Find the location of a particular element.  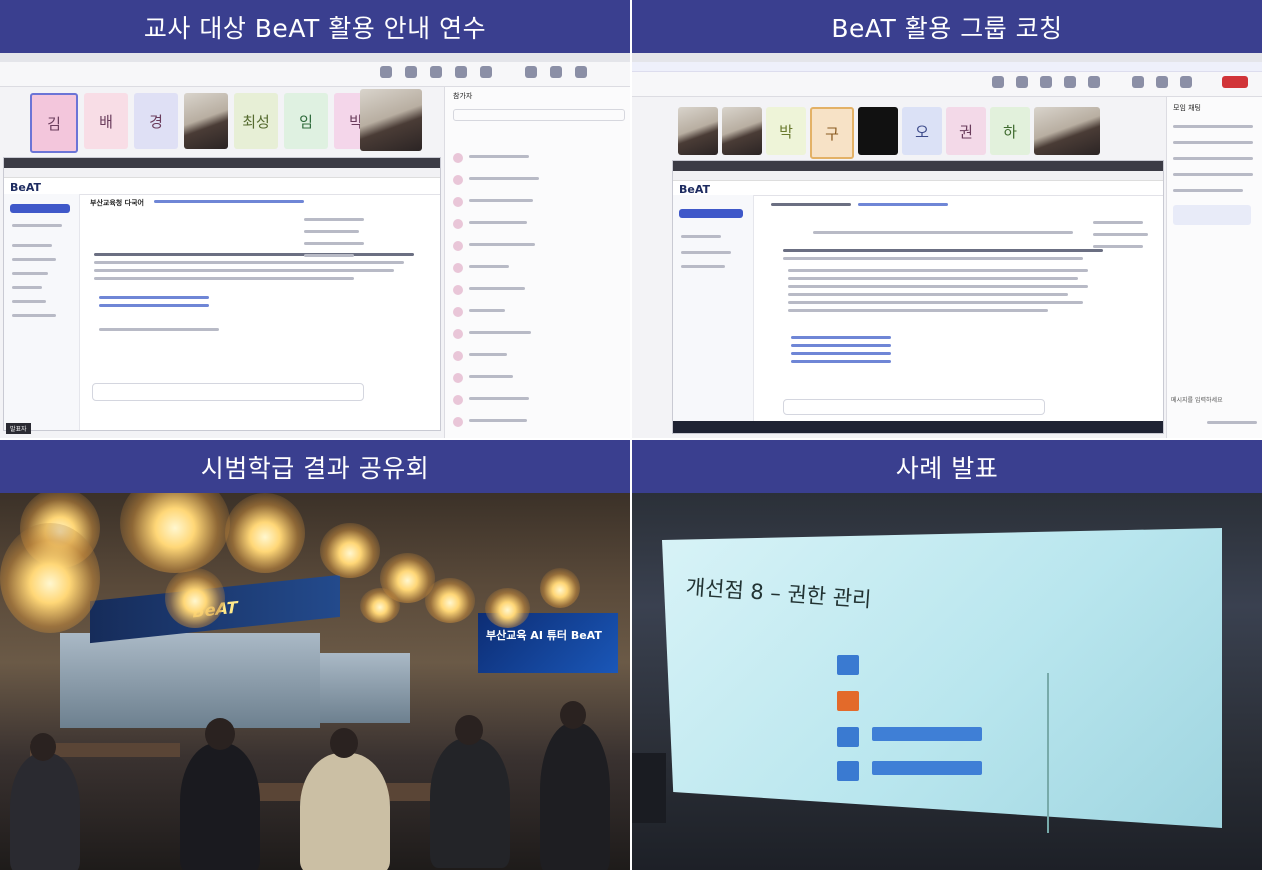

wall-outlet is located at coordinates (649, 788).